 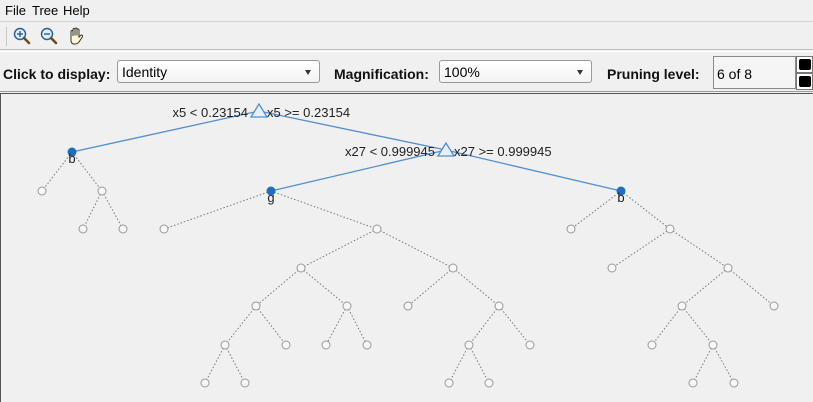 What do you see at coordinates (381, 74) in the screenshot?
I see `magnification-label: Magnification:` at bounding box center [381, 74].